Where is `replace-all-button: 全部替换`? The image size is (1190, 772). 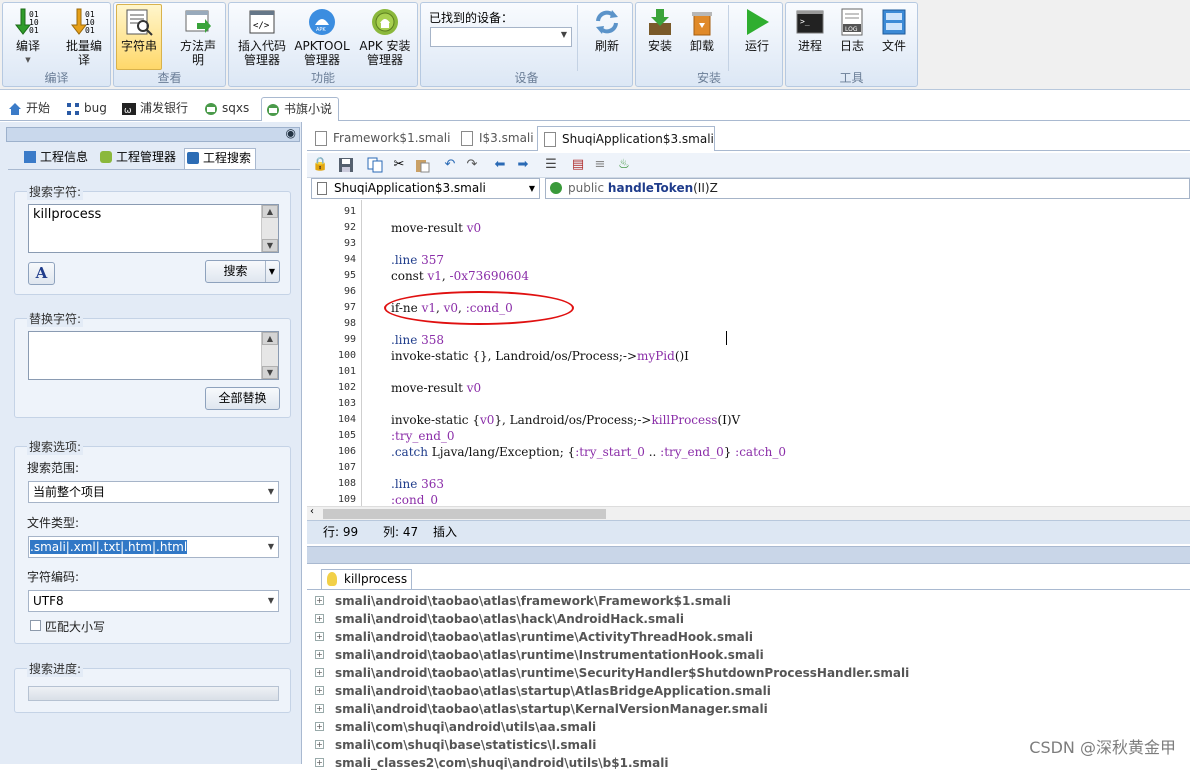 replace-all-button: 全部替换 is located at coordinates (242, 398).